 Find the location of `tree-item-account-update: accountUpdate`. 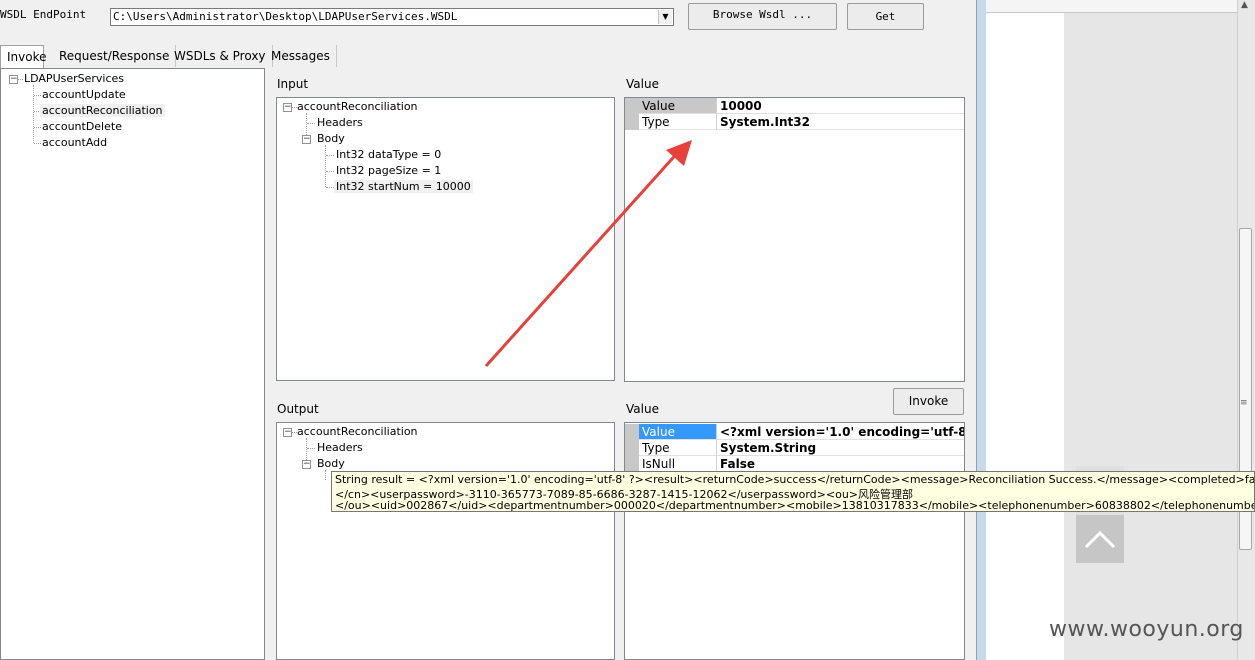

tree-item-account-update: accountUpdate is located at coordinates (84, 94).